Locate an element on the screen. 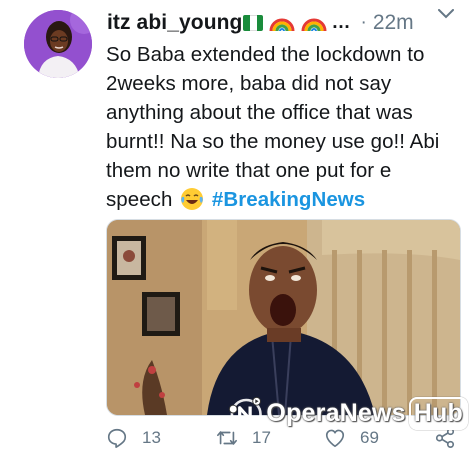 The image size is (476, 462). tweet-header: itz abi_young … · 22m is located at coordinates (287, 23).